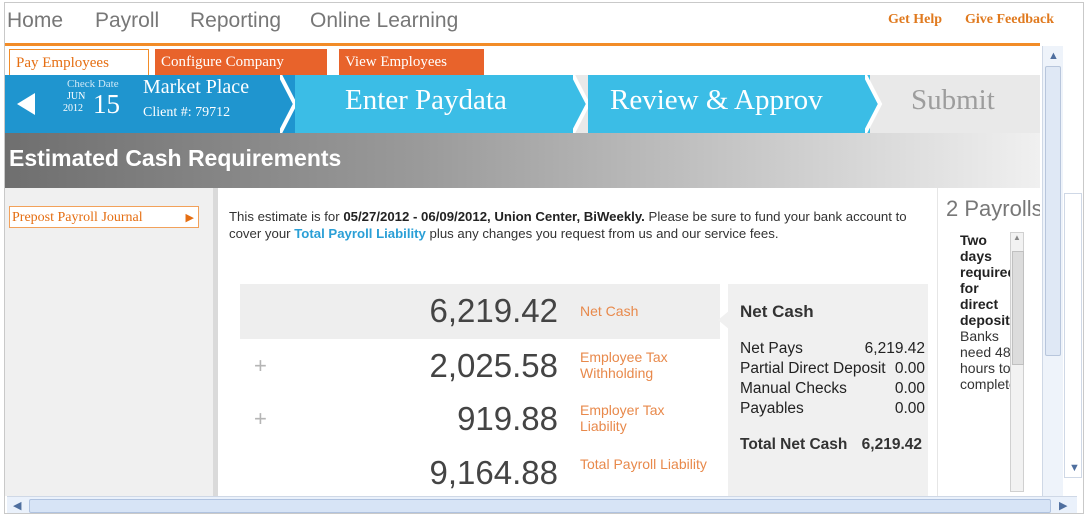 The height and width of the screenshot is (516, 1087). What do you see at coordinates (609, 311) in the screenshot?
I see `amount-label: Net Cash` at bounding box center [609, 311].